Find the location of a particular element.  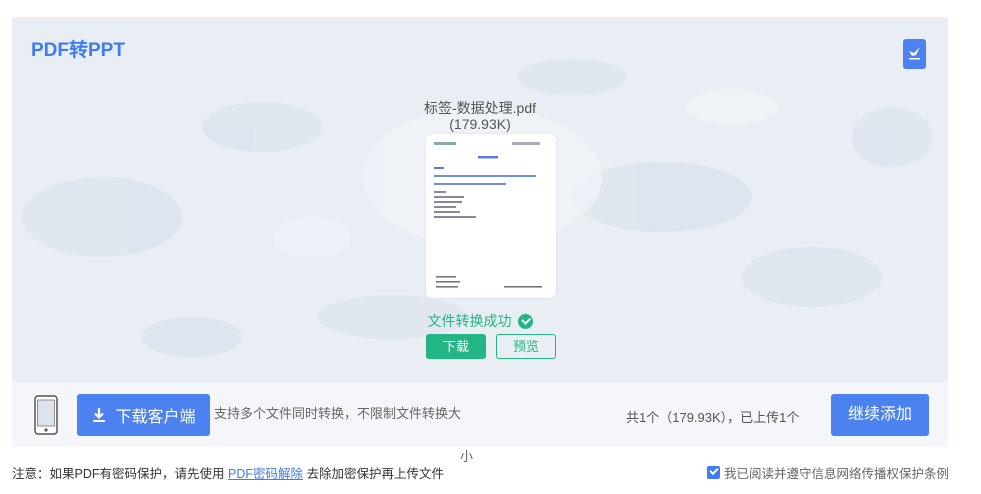

agreement: 我已阅读并遵守信息网络传播权保护条例 is located at coordinates (827, 472).